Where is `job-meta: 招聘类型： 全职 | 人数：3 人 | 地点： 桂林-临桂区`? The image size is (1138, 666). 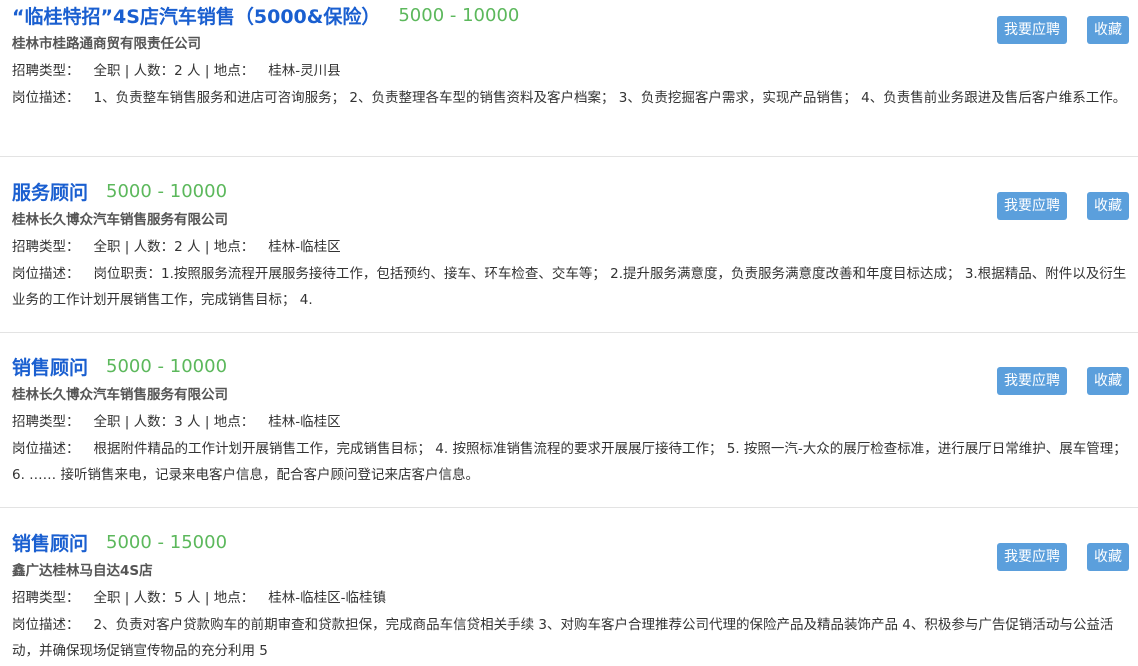
job-meta: 招聘类型： 全职 | 人数：3 人 | 地点： 桂林-临桂区 is located at coordinates (176, 420).